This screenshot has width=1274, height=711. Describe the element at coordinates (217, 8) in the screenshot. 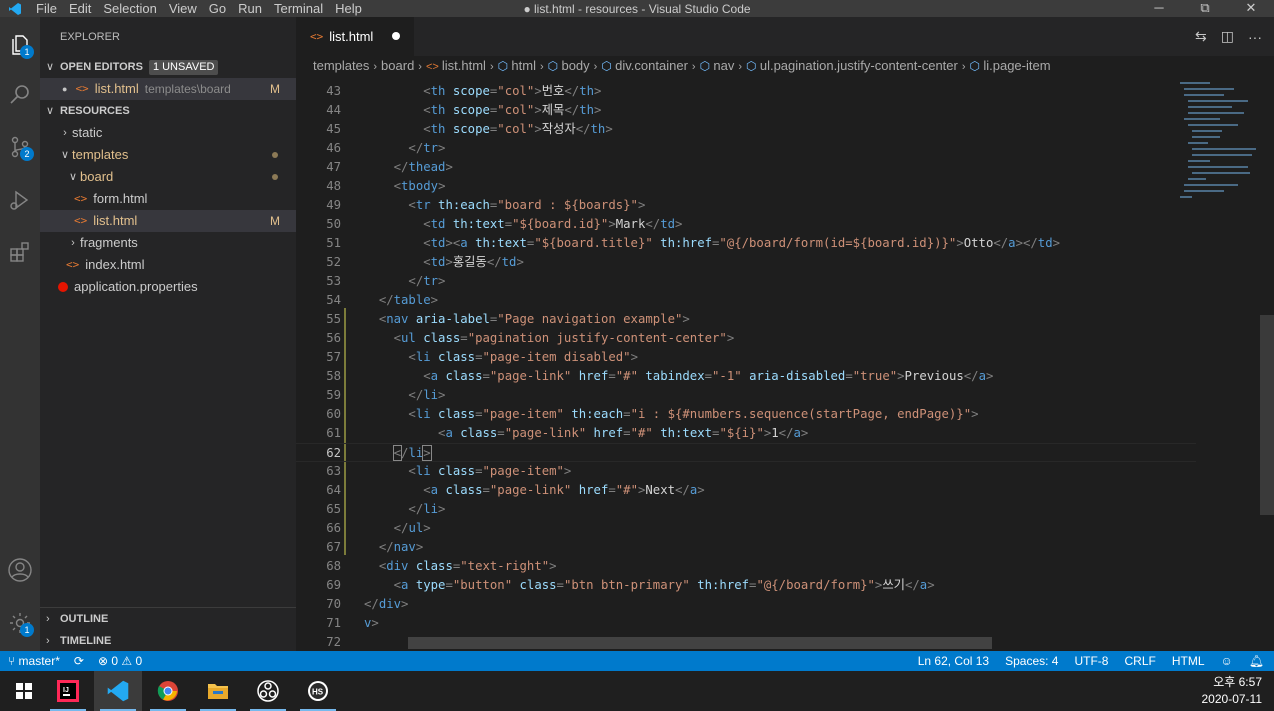

I see `menu-go: Go` at that location.